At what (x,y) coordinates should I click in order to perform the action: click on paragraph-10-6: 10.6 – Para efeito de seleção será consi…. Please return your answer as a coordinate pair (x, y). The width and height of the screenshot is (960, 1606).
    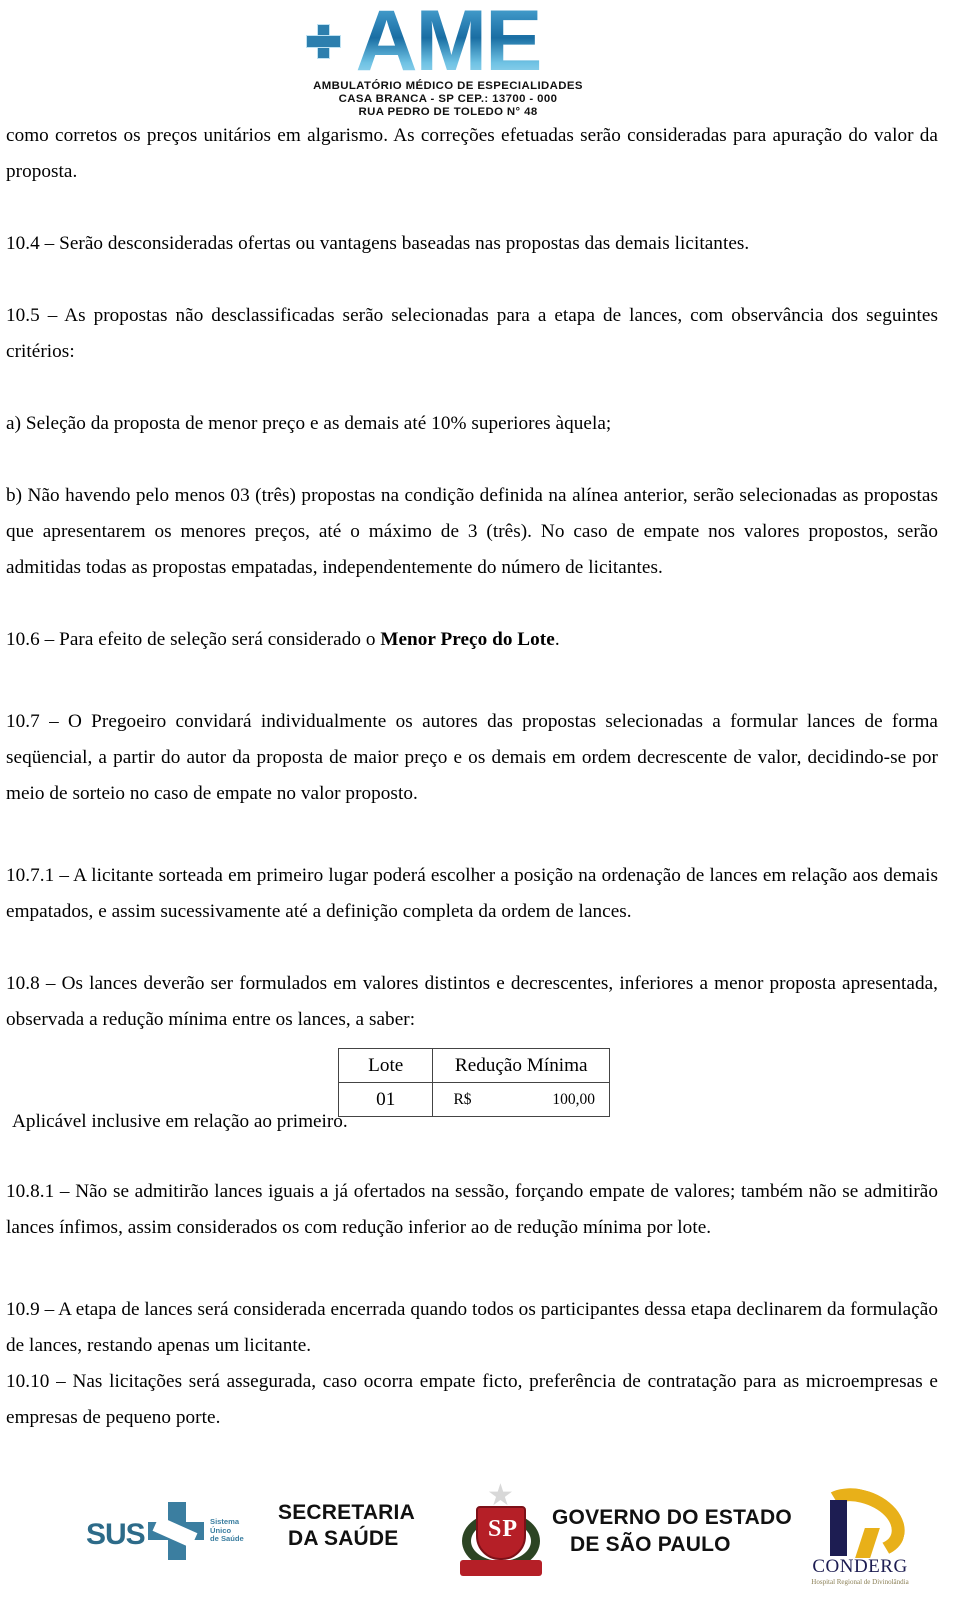
    Looking at the image, I should click on (472, 640).